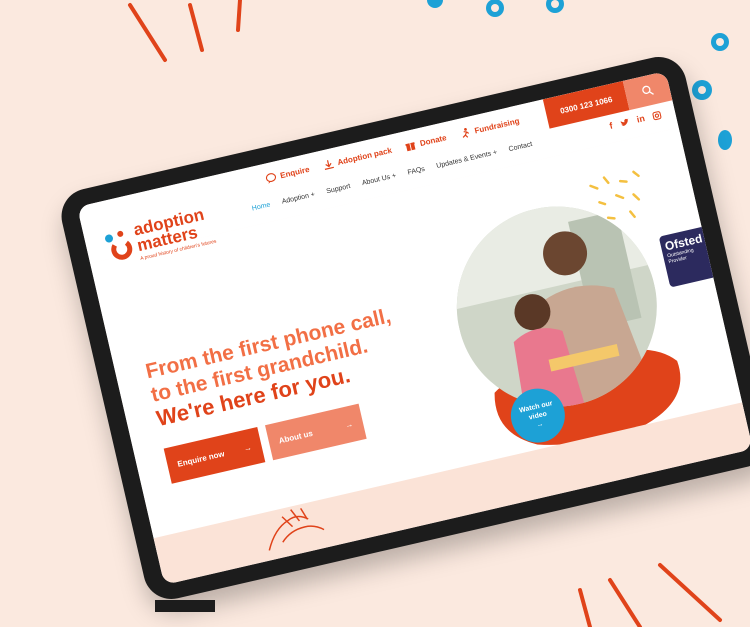 This screenshot has width=750, height=627. Describe the element at coordinates (433, 141) in the screenshot. I see `donate-label: Donate` at that location.